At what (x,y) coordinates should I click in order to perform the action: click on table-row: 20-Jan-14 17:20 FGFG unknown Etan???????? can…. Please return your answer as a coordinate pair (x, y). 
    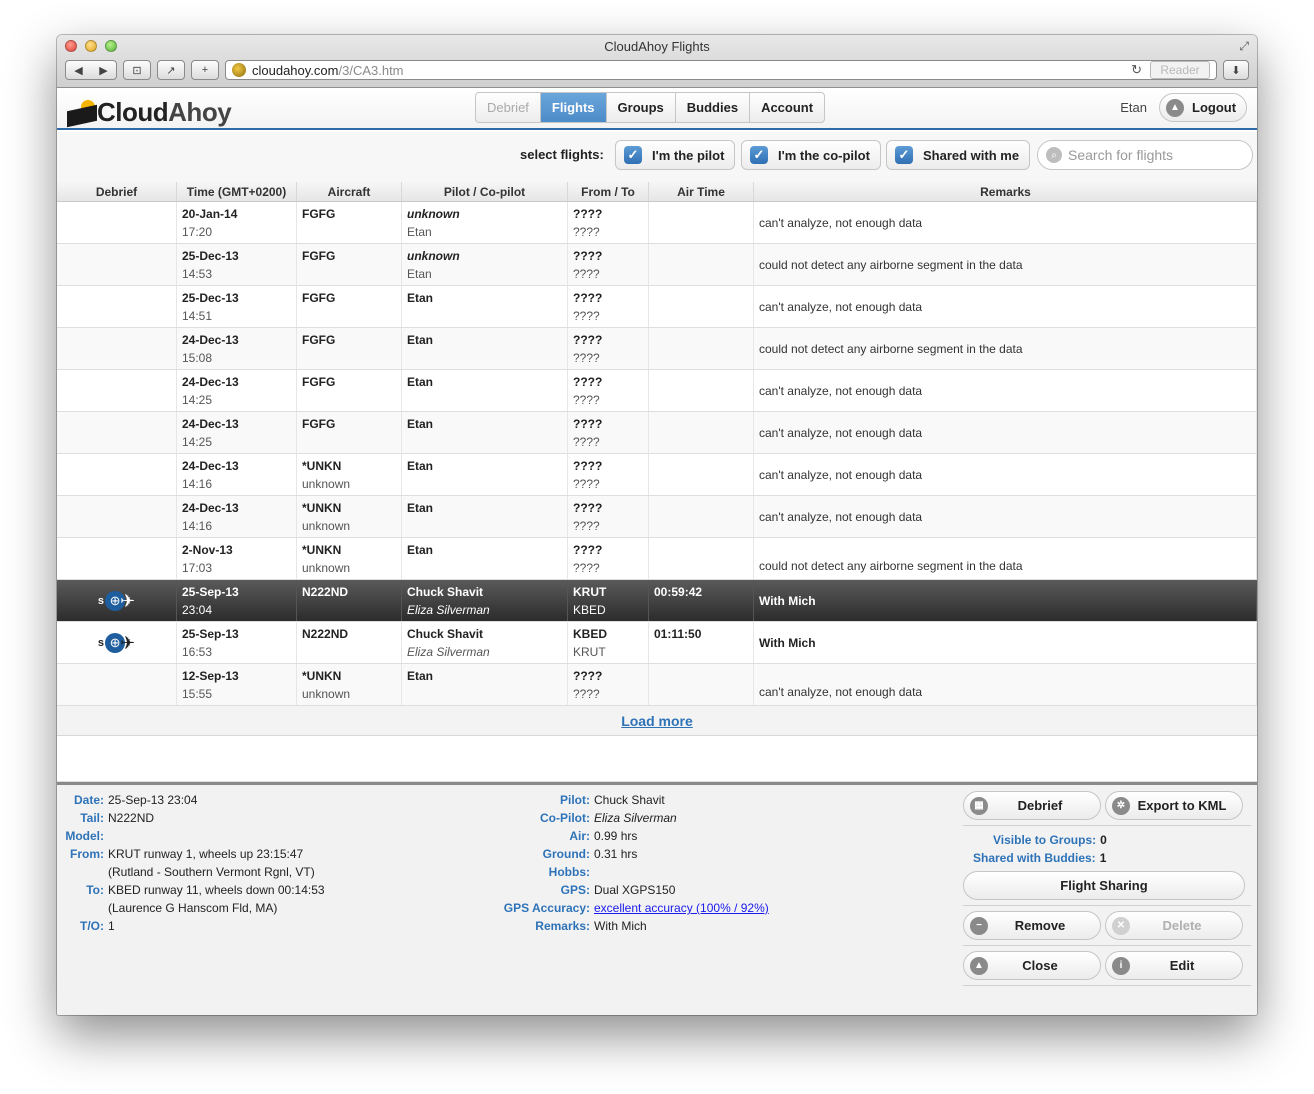
    Looking at the image, I should click on (657, 223).